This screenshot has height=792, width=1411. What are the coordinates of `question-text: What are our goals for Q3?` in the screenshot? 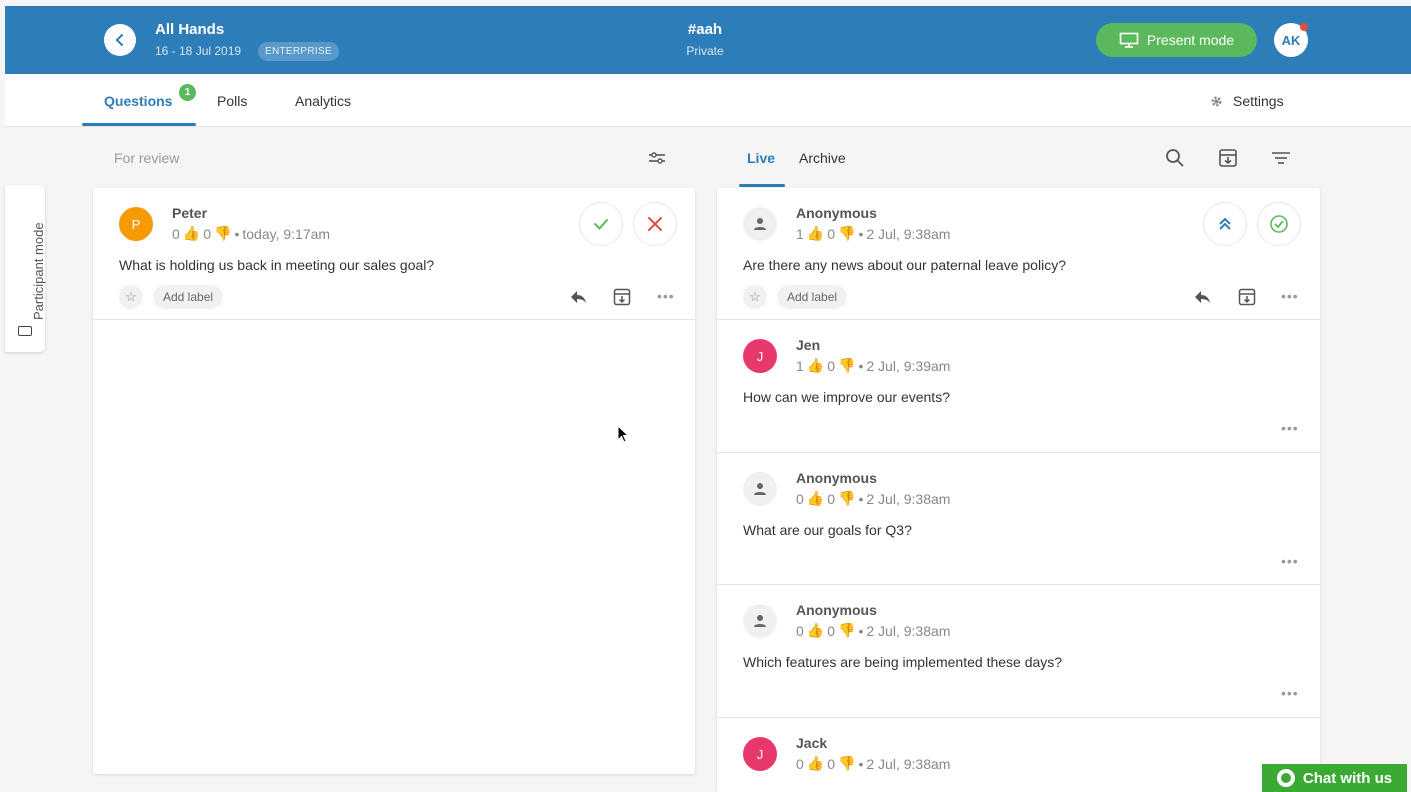 It's located at (827, 530).